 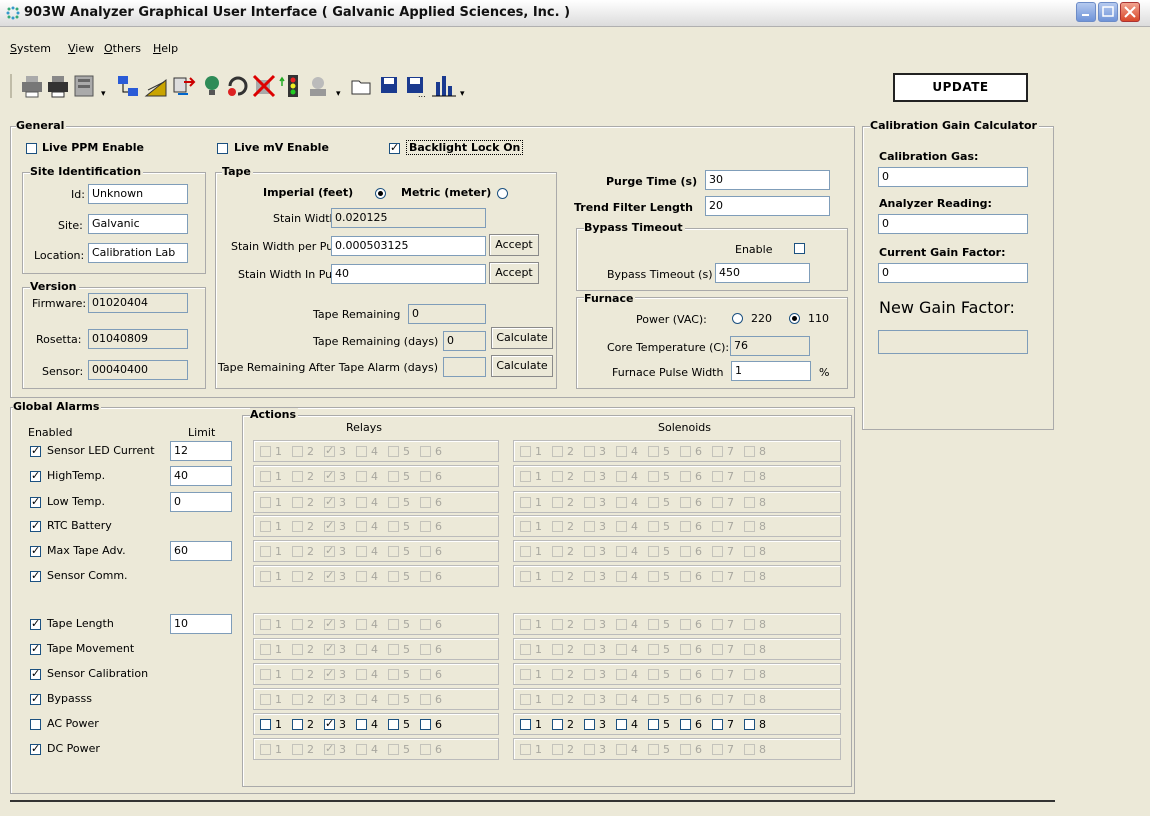 I want to click on live-mv-checkbox, so click(x=222, y=148).